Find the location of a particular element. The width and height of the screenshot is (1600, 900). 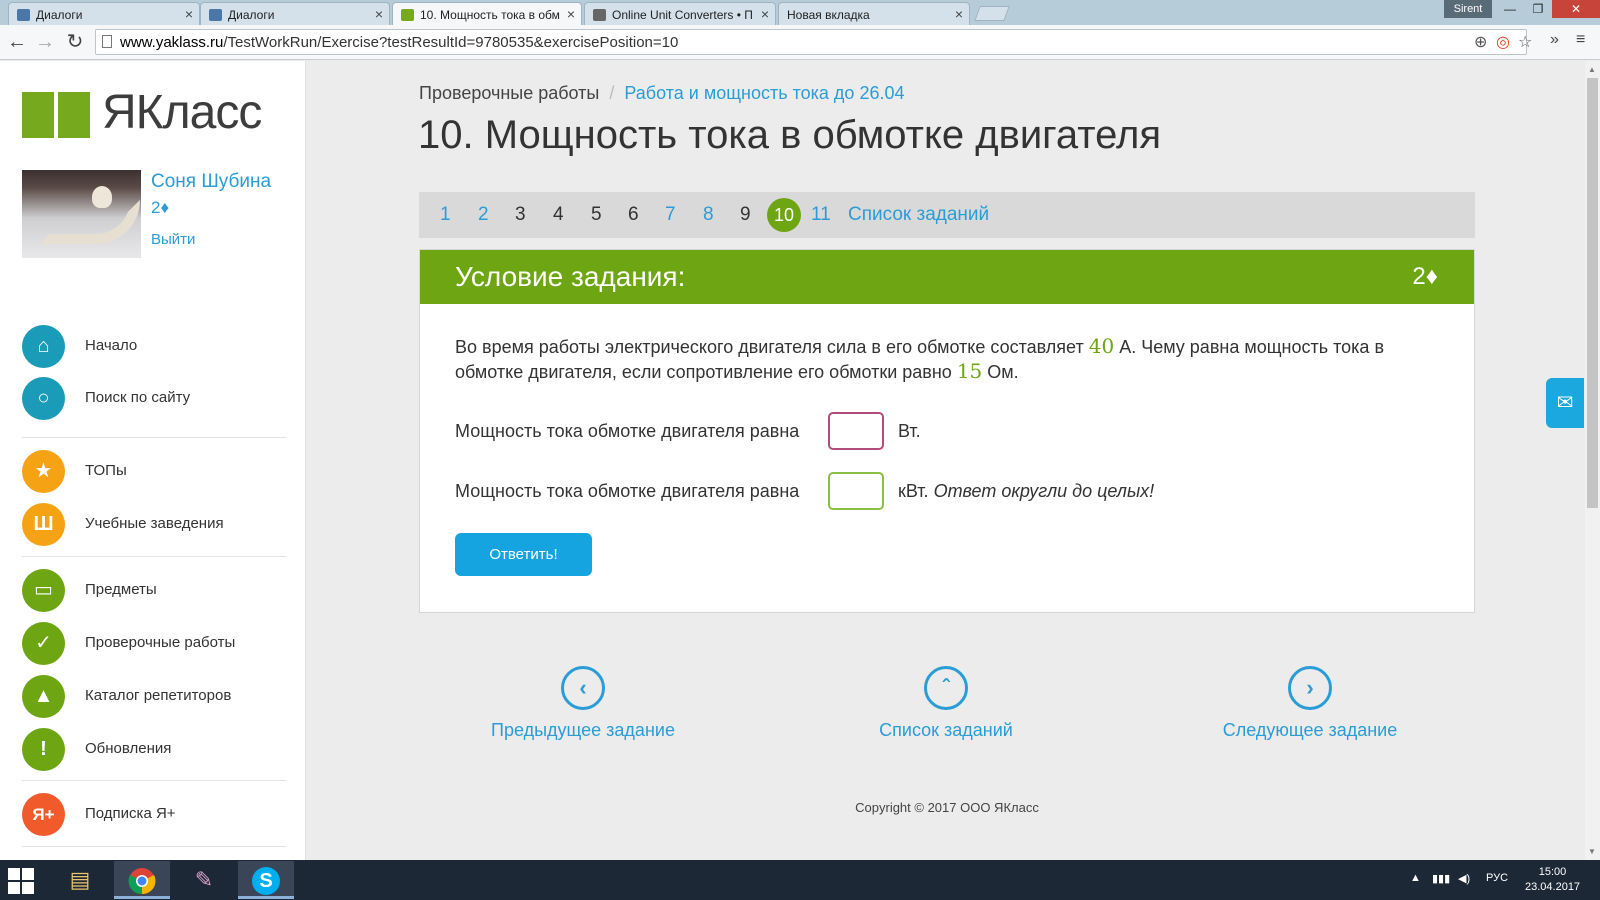

sidebar-item-subscription: Я+ Подписка Я+ is located at coordinates (157, 815).